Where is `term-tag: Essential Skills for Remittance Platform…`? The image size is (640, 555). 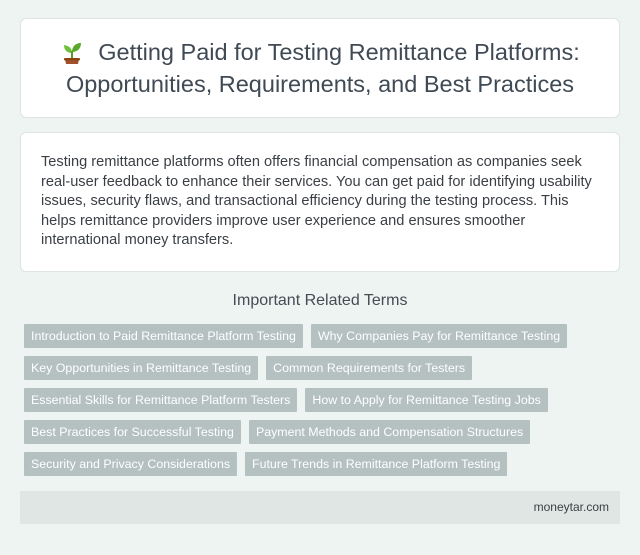
term-tag: Essential Skills for Remittance Platform… is located at coordinates (161, 400).